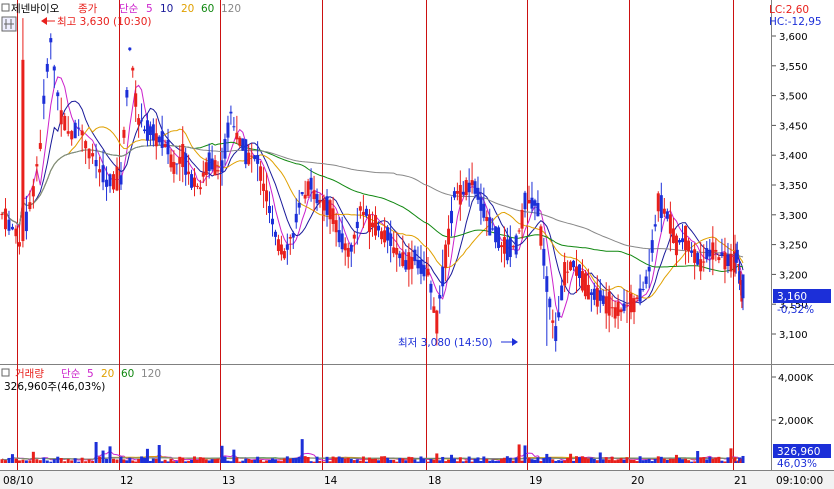  I want to click on price-legend-title: 제넨바이오, so click(35, 9).